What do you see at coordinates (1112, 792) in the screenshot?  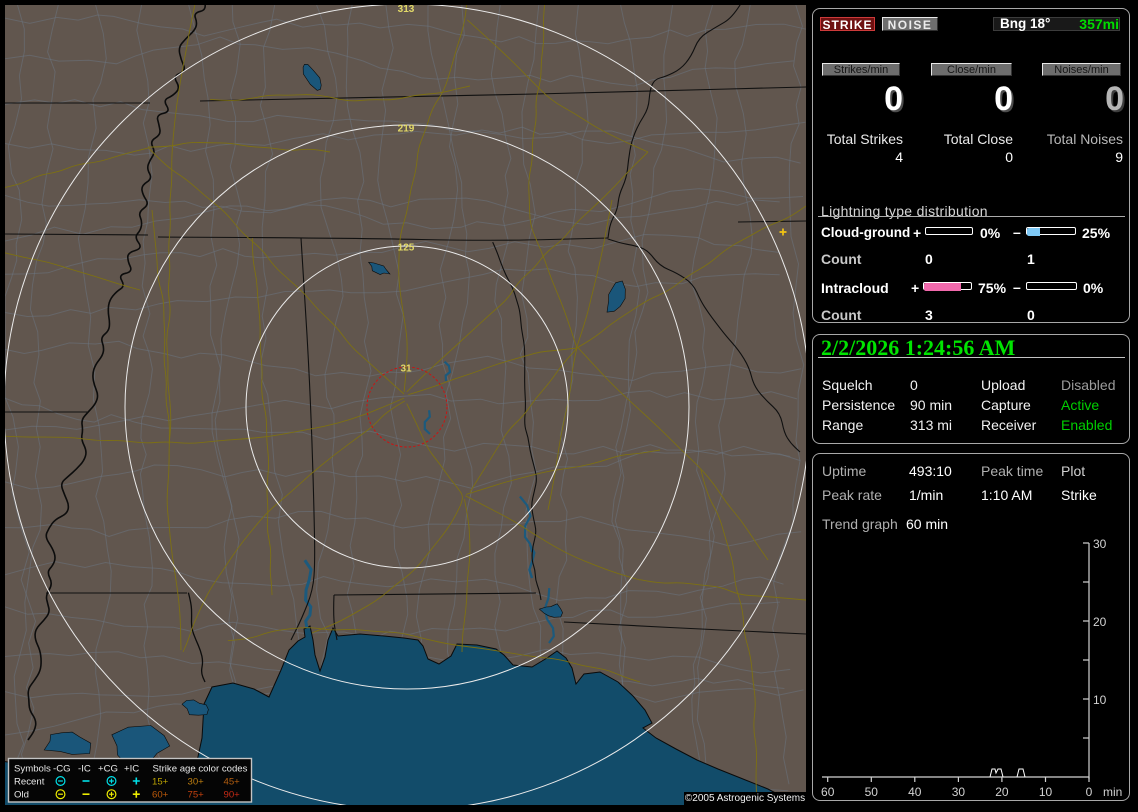 I see `svg-text: min` at bounding box center [1112, 792].